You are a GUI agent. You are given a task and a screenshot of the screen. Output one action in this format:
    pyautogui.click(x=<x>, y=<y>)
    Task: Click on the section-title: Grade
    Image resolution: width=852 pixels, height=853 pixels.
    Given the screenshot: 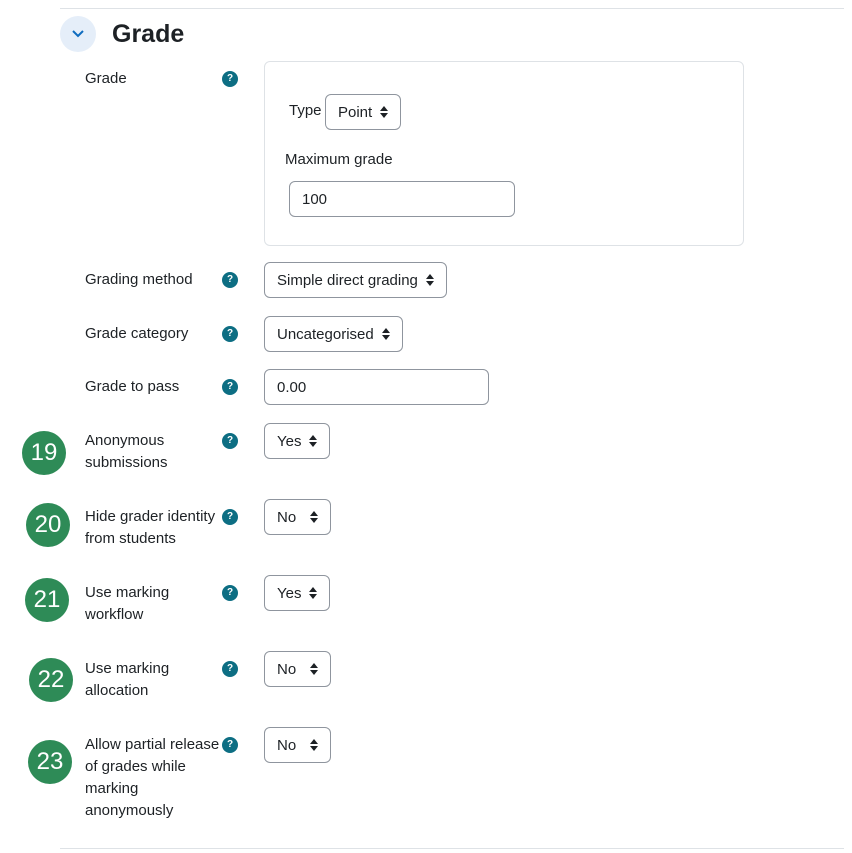 What is the action you would take?
    pyautogui.click(x=148, y=33)
    